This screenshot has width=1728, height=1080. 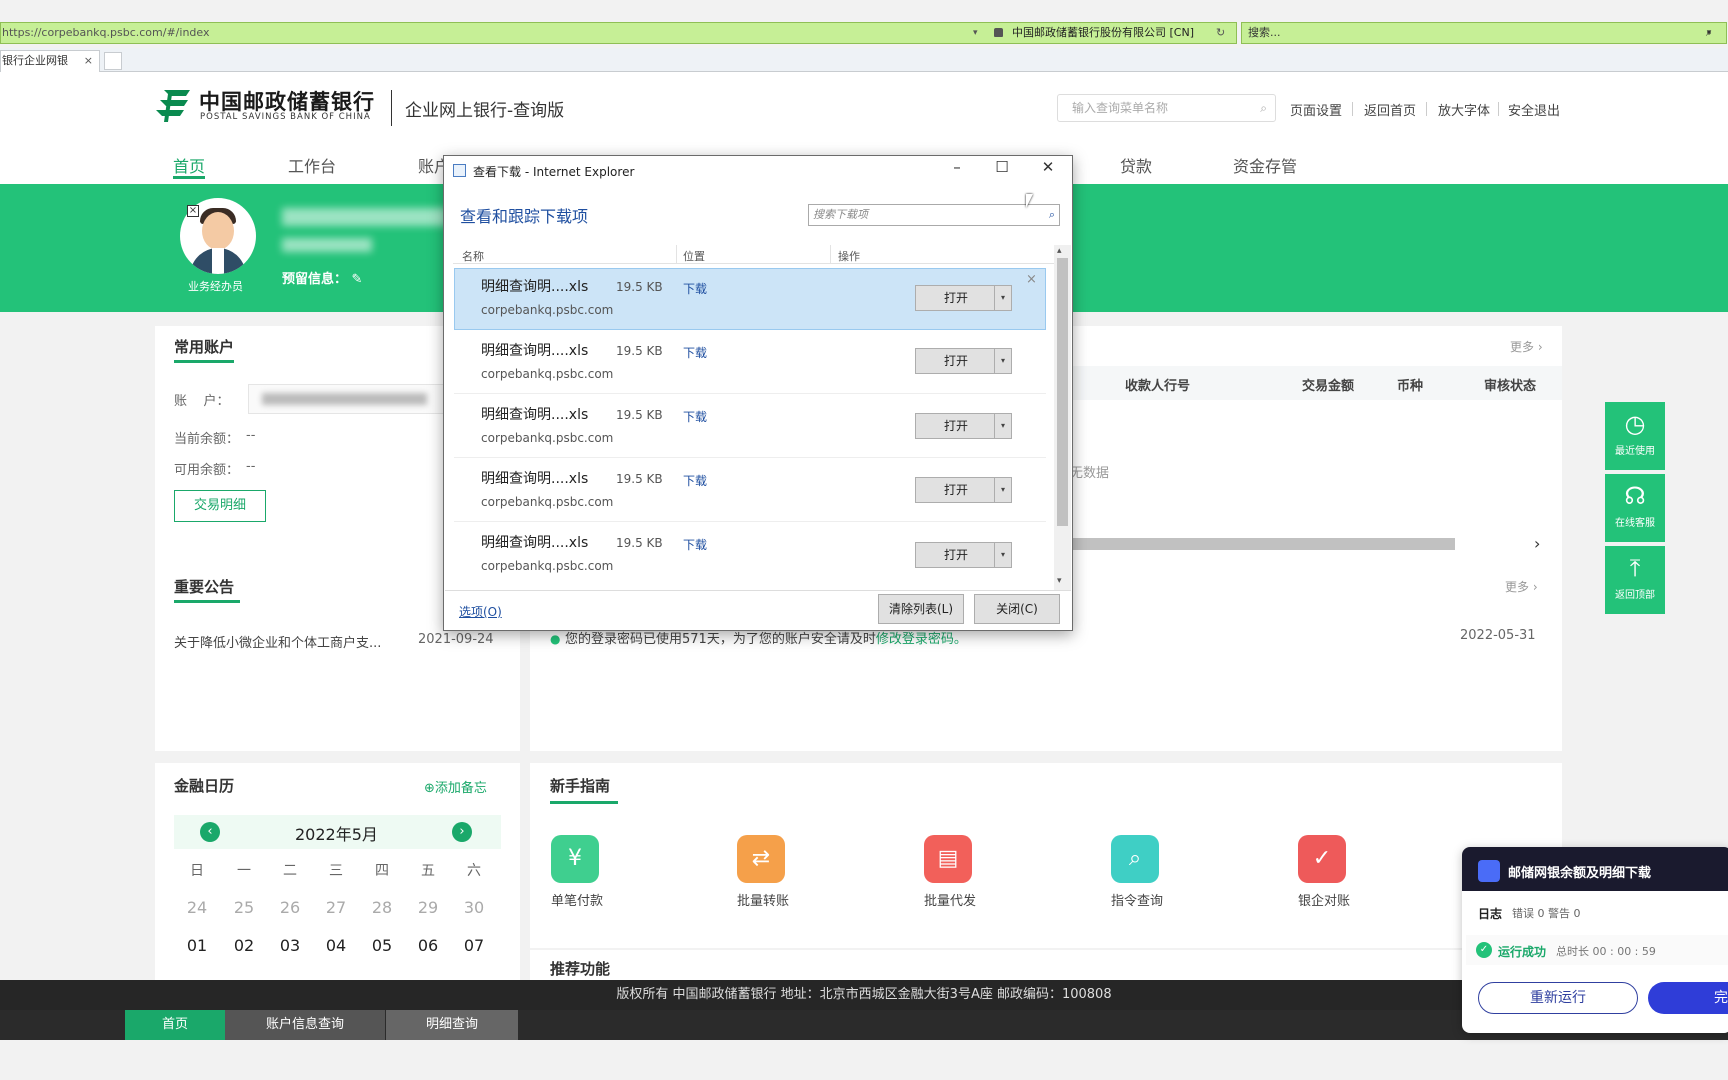 What do you see at coordinates (1103, 33) in the screenshot?
I see `cert-label: 中国邮政储蓄银行股份有限公司 [CN]` at bounding box center [1103, 33].